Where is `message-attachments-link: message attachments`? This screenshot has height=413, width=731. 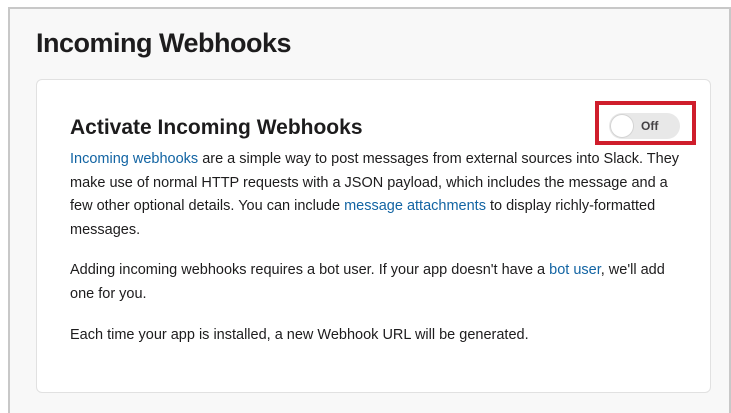 message-attachments-link: message attachments is located at coordinates (415, 206).